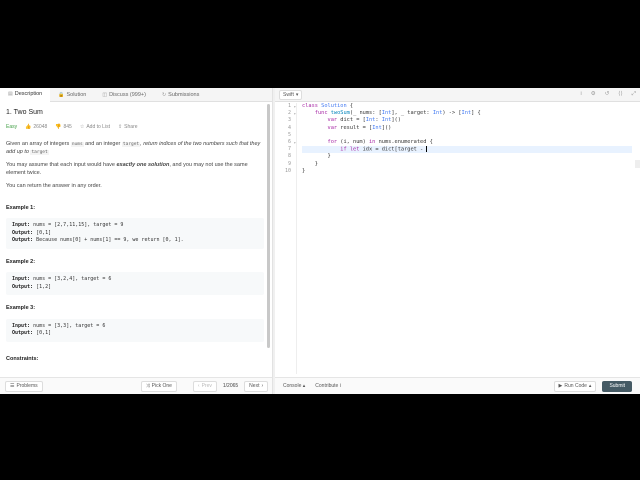 This screenshot has height=480, width=640. What do you see at coordinates (590, 386) in the screenshot?
I see `chevron-up-icon: ▴` at bounding box center [590, 386].